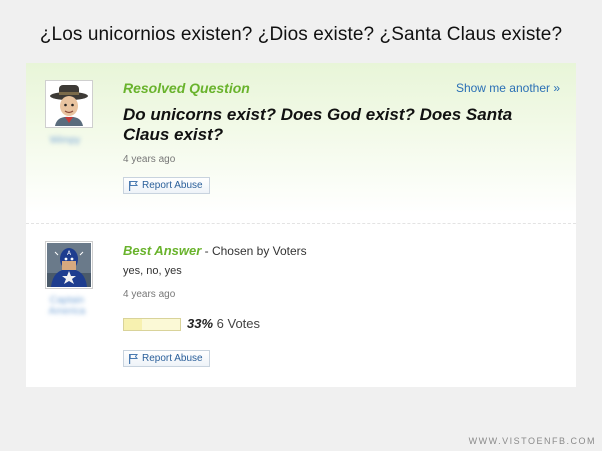 Image resolution: width=602 pixels, height=451 pixels. I want to click on site-watermark: WWW.VISTOENFB.COM, so click(532, 441).